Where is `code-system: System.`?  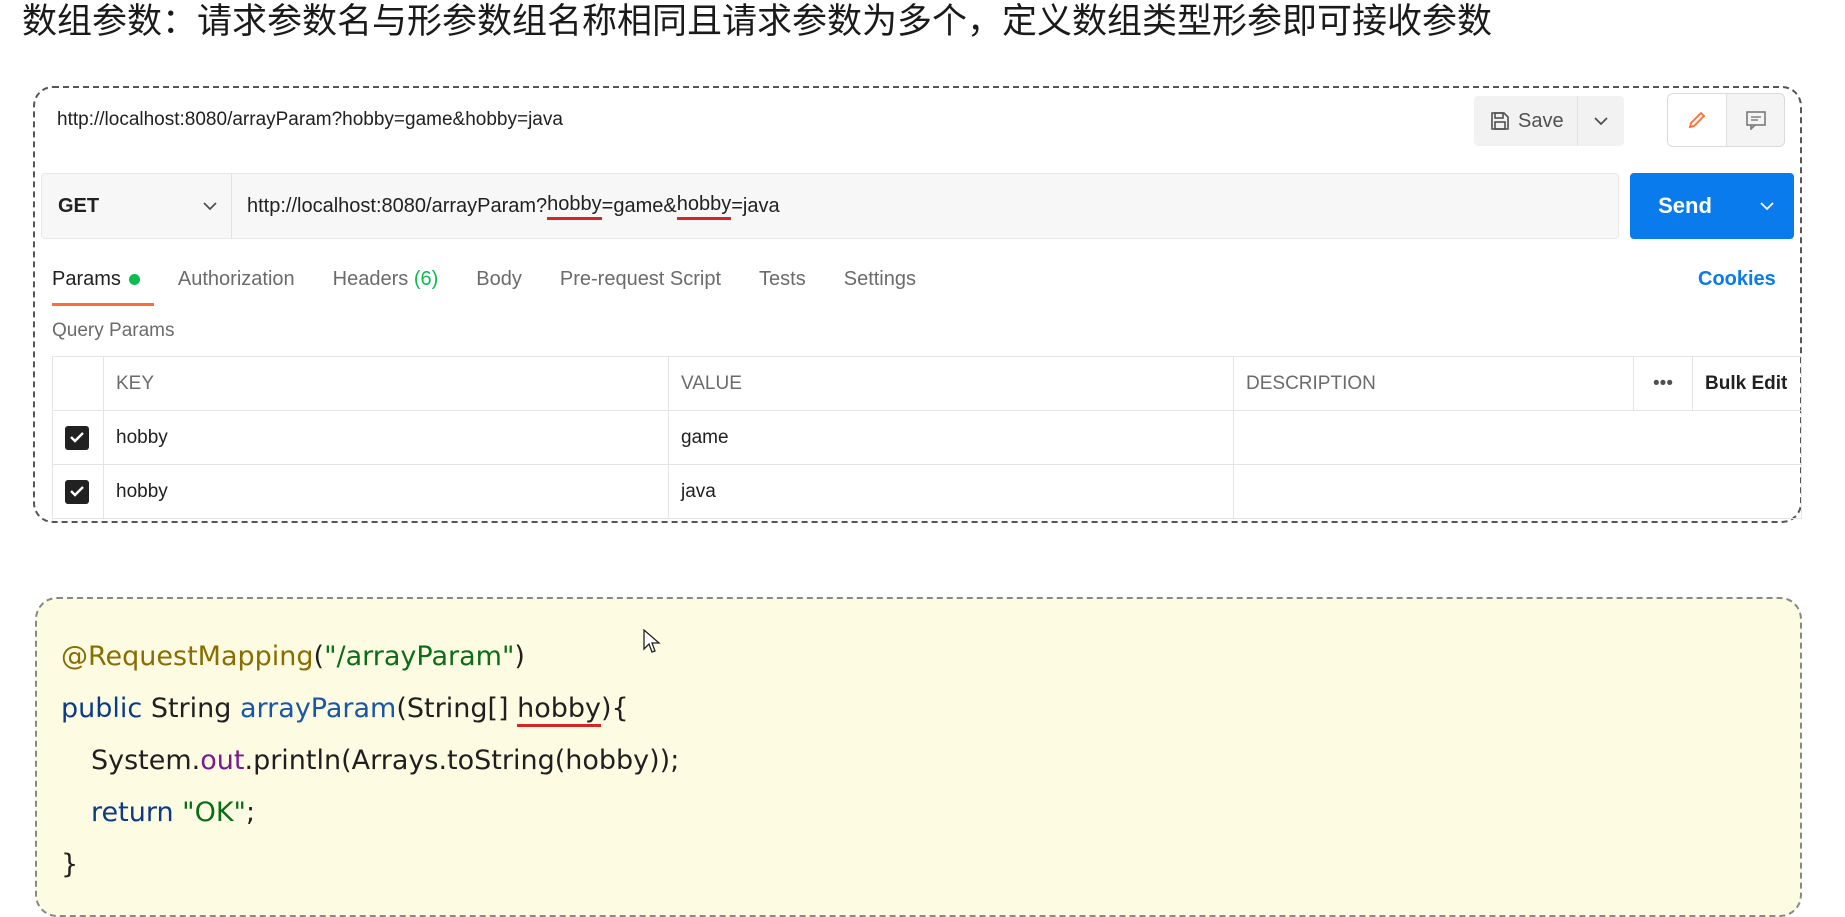
code-system: System. is located at coordinates (146, 760).